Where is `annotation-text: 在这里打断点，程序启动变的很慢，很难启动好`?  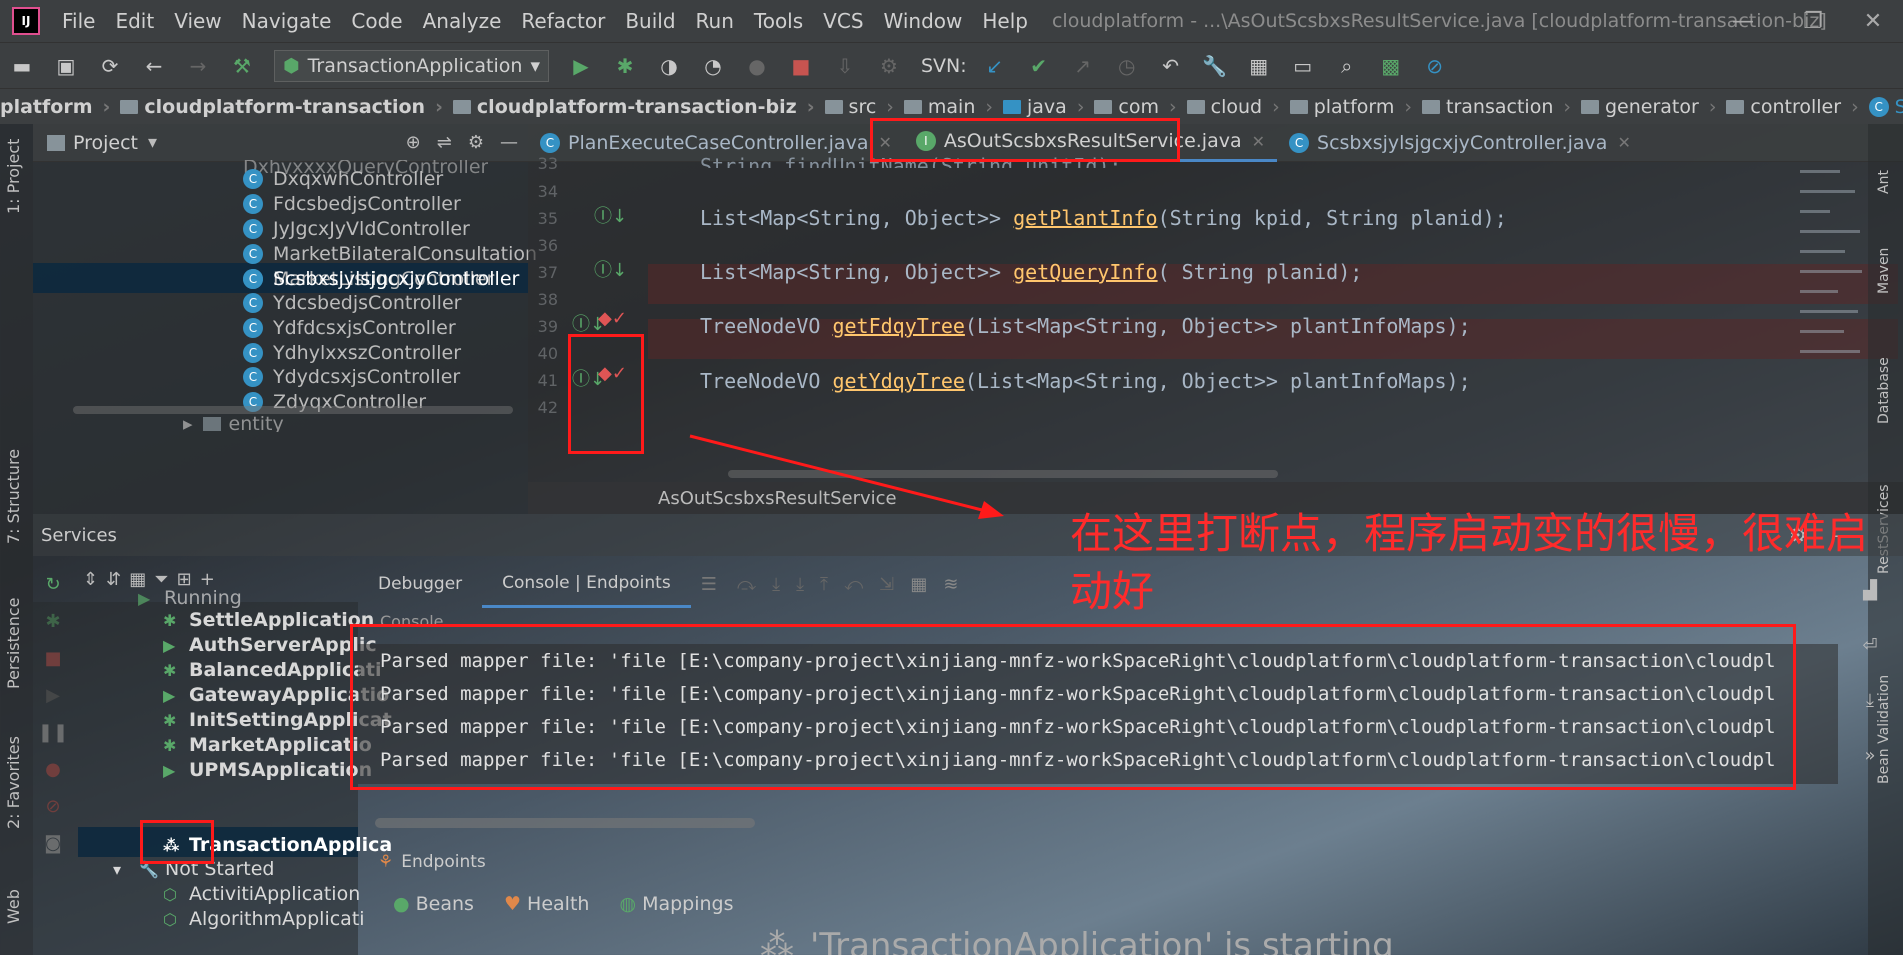 annotation-text: 在这里打断点，程序启动变的很慢，很难启动好 is located at coordinates (1469, 562).